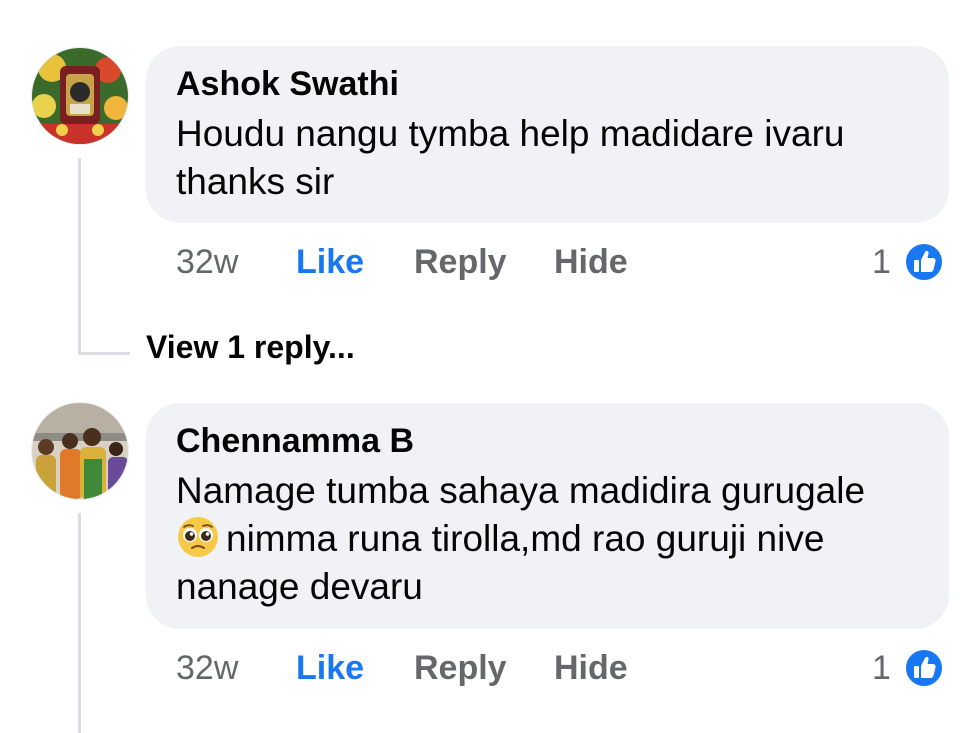 The image size is (980, 733). Describe the element at coordinates (104, 353) in the screenshot. I see `thread-connector` at that location.